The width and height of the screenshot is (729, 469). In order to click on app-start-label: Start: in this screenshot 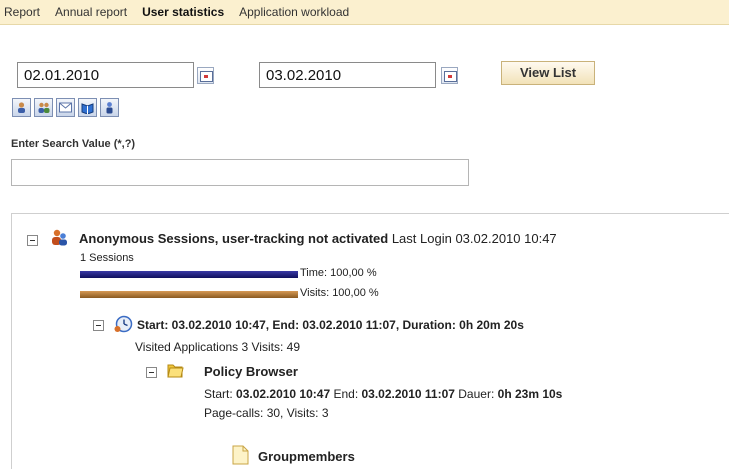, I will do `click(218, 394)`.